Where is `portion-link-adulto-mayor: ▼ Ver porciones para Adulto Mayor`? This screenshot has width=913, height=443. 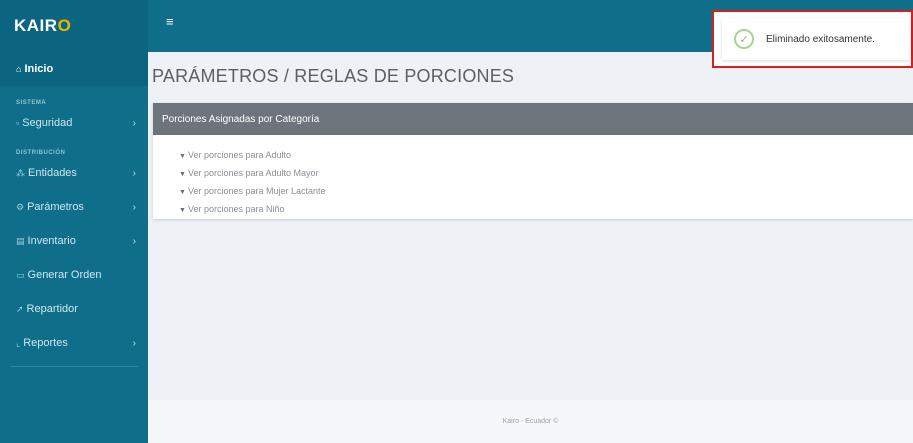 portion-link-adulto-mayor: ▼ Ver porciones para Adulto Mayor is located at coordinates (546, 174).